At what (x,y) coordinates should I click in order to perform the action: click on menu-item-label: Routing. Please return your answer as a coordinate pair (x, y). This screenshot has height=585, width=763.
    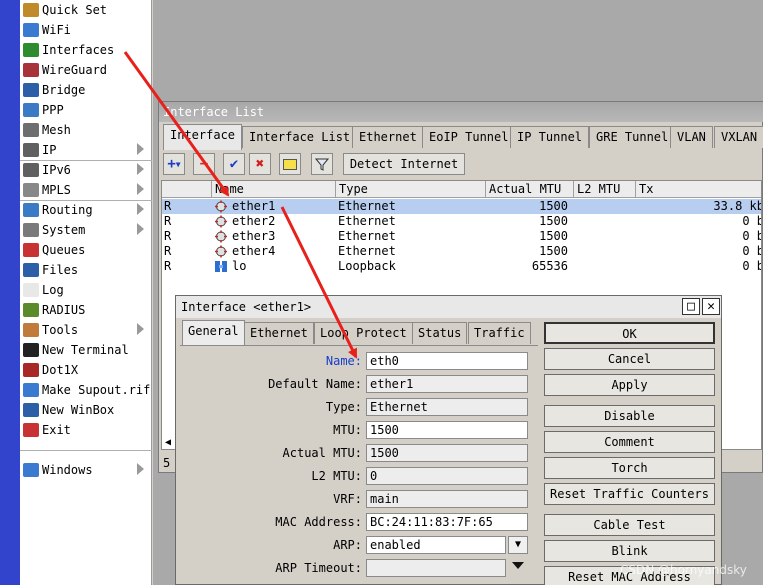
    Looking at the image, I should click on (67, 210).